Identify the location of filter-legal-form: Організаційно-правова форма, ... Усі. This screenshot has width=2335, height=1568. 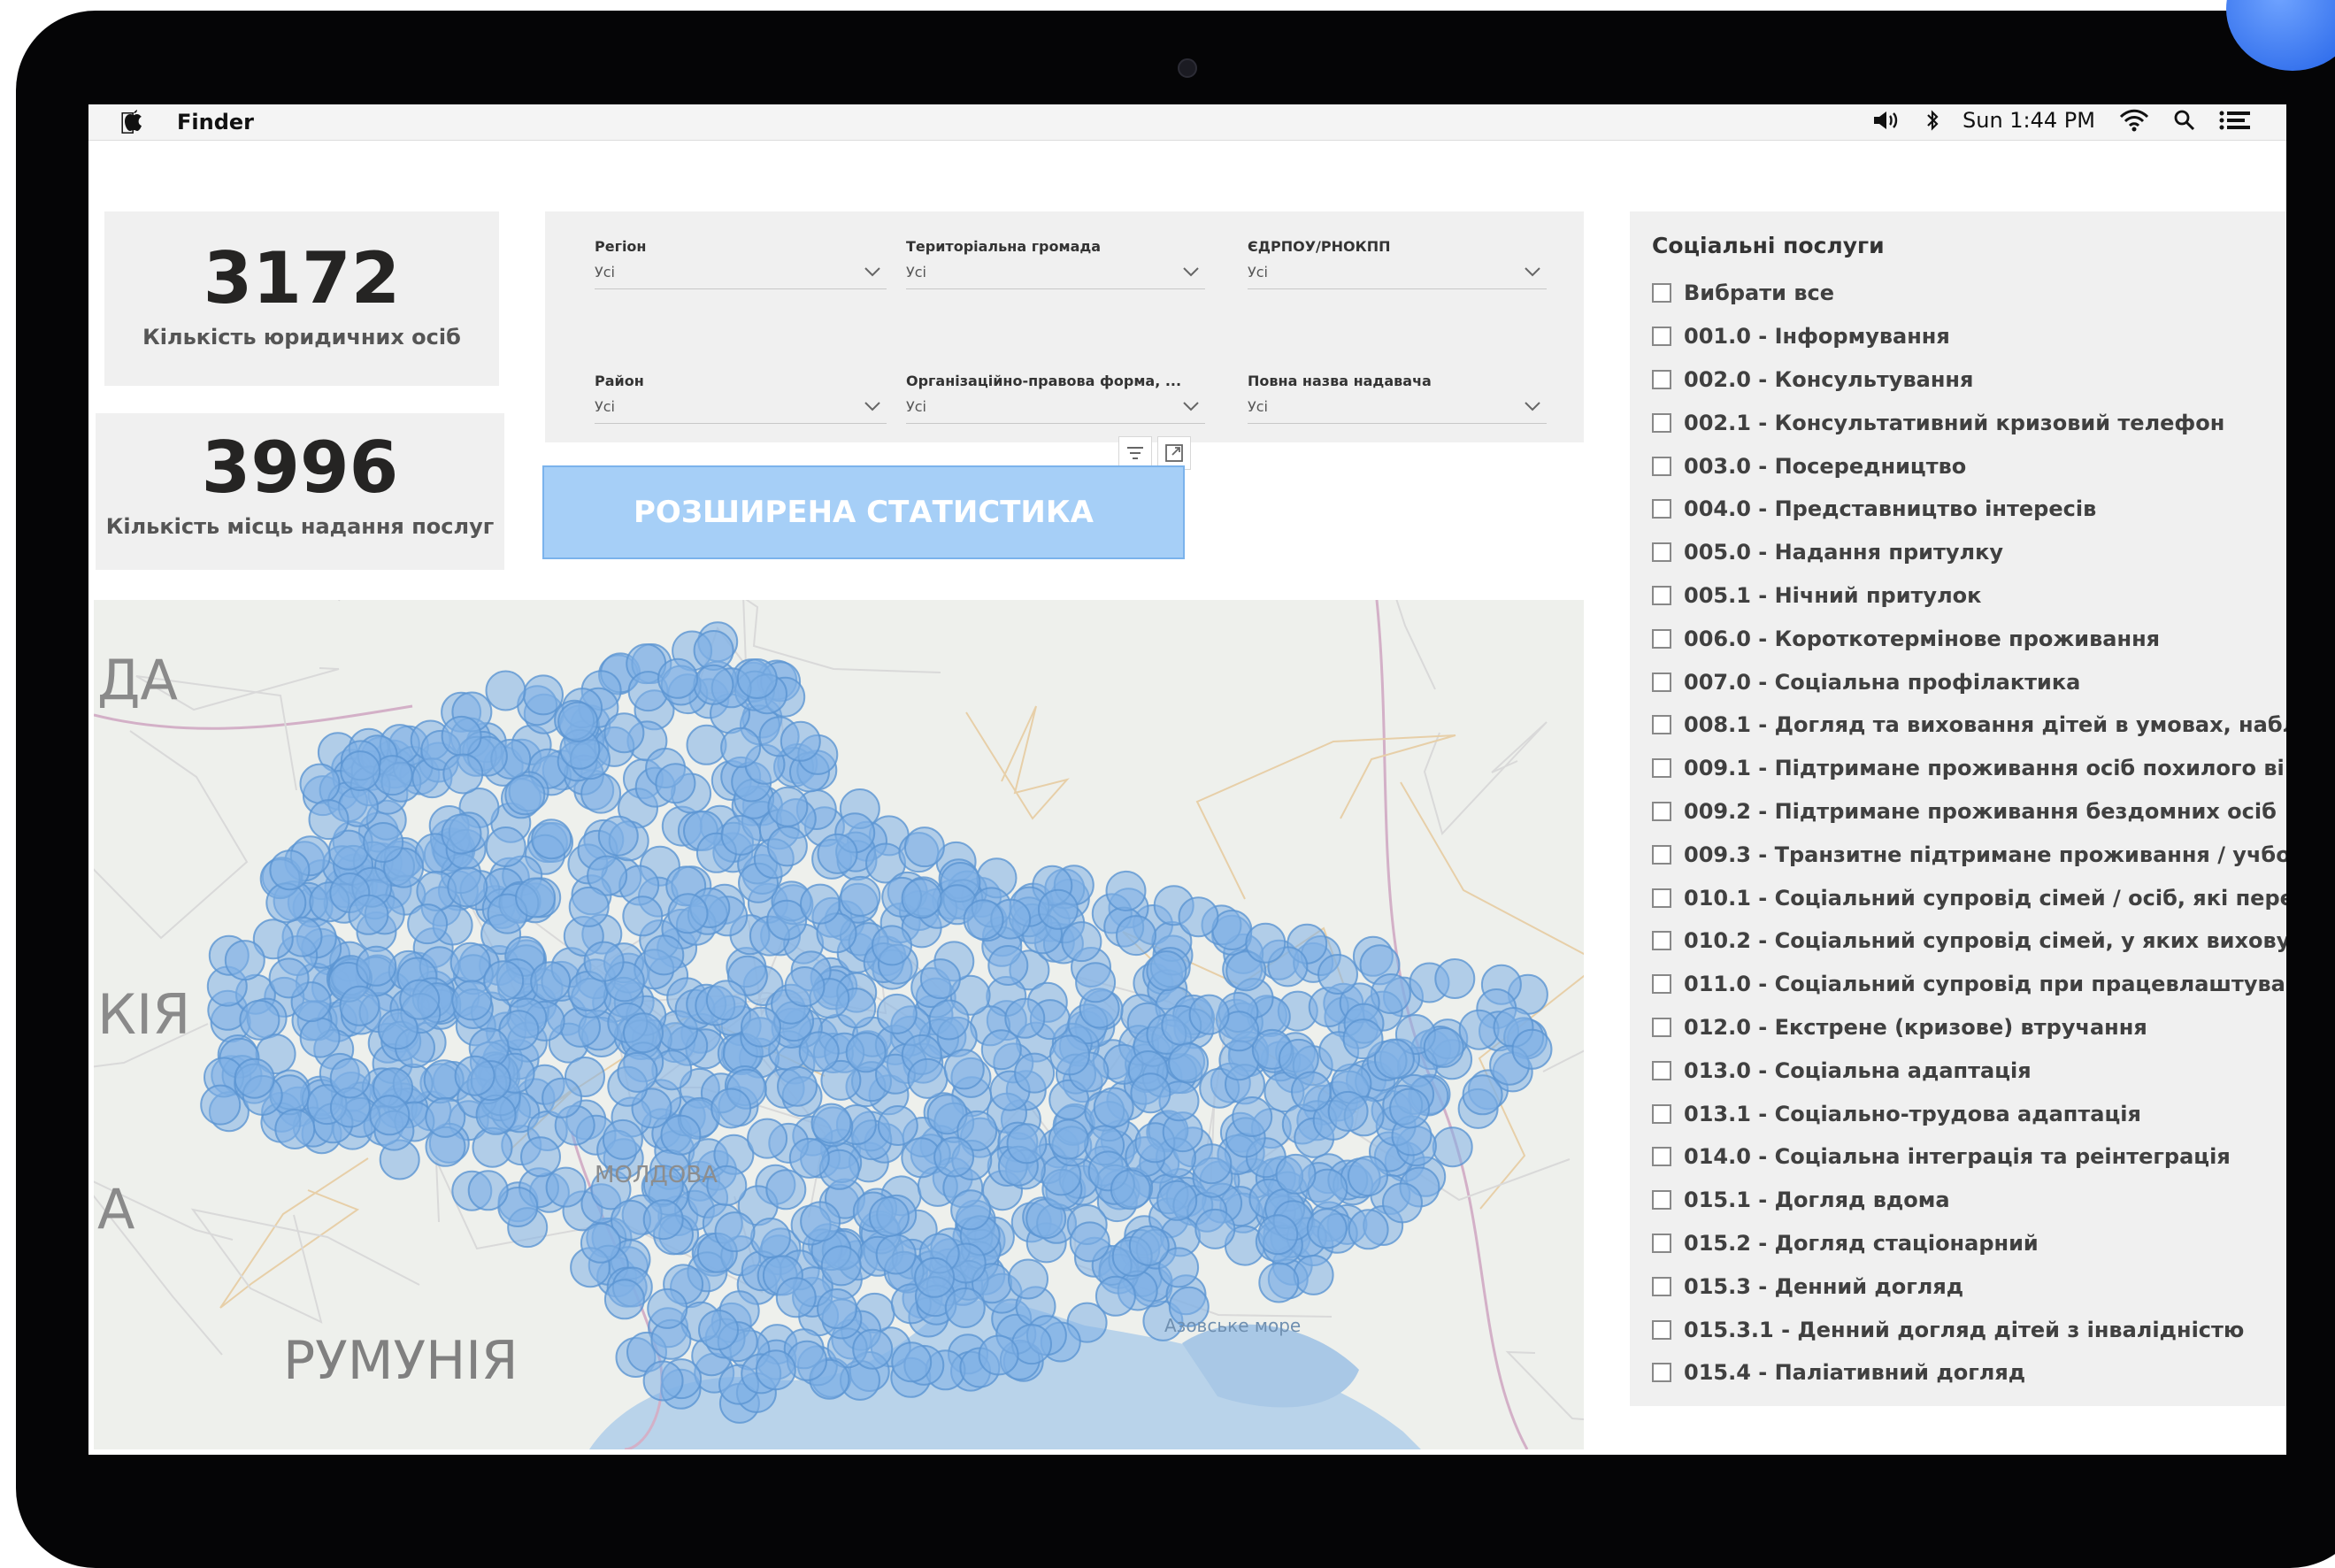
(1055, 398).